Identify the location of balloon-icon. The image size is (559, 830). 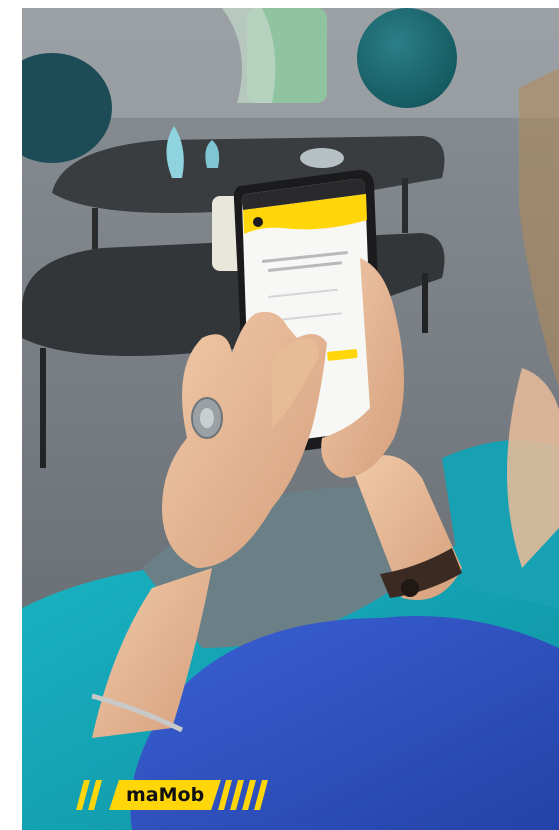
(258, 222).